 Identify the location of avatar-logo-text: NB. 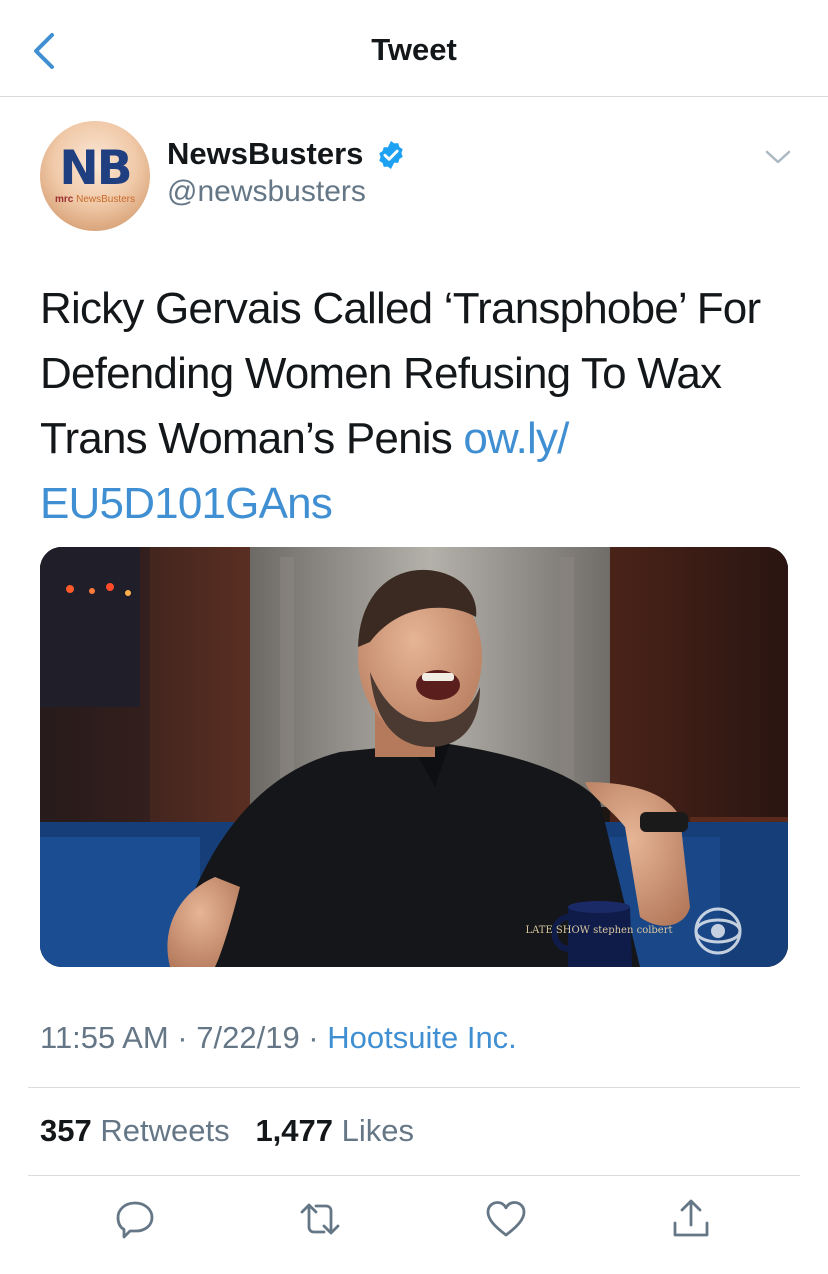
(95, 168).